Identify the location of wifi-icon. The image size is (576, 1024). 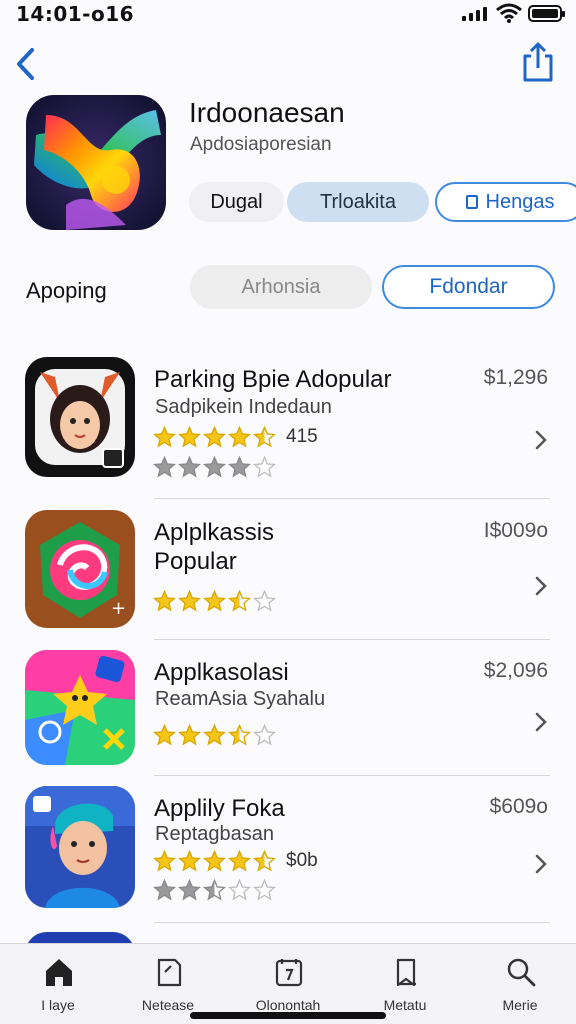
(509, 13).